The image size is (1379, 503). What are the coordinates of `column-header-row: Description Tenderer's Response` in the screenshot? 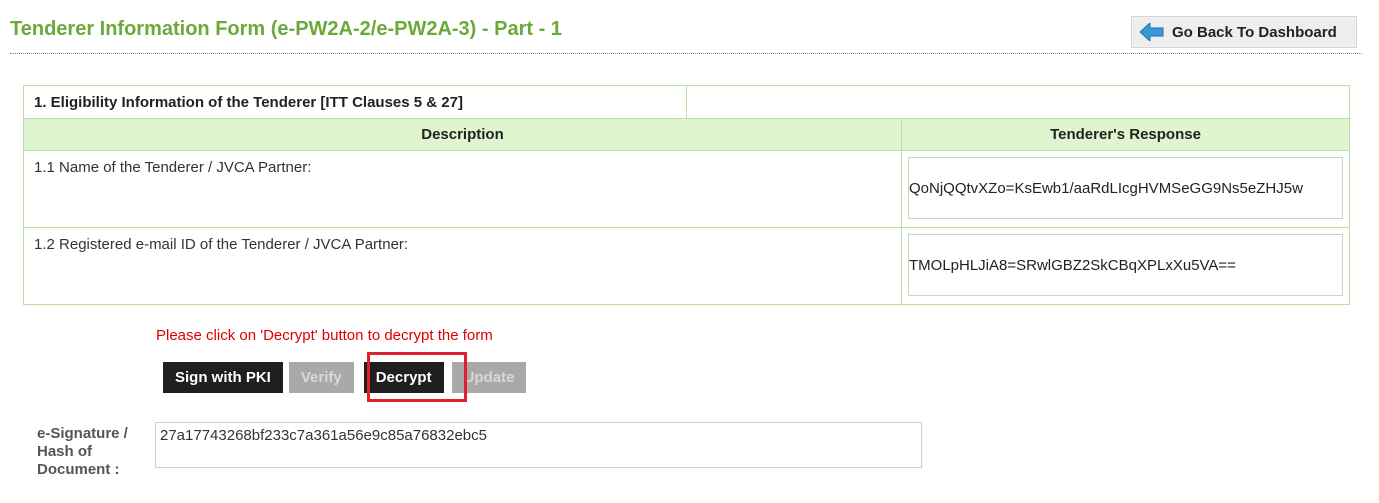 It's located at (686, 134).